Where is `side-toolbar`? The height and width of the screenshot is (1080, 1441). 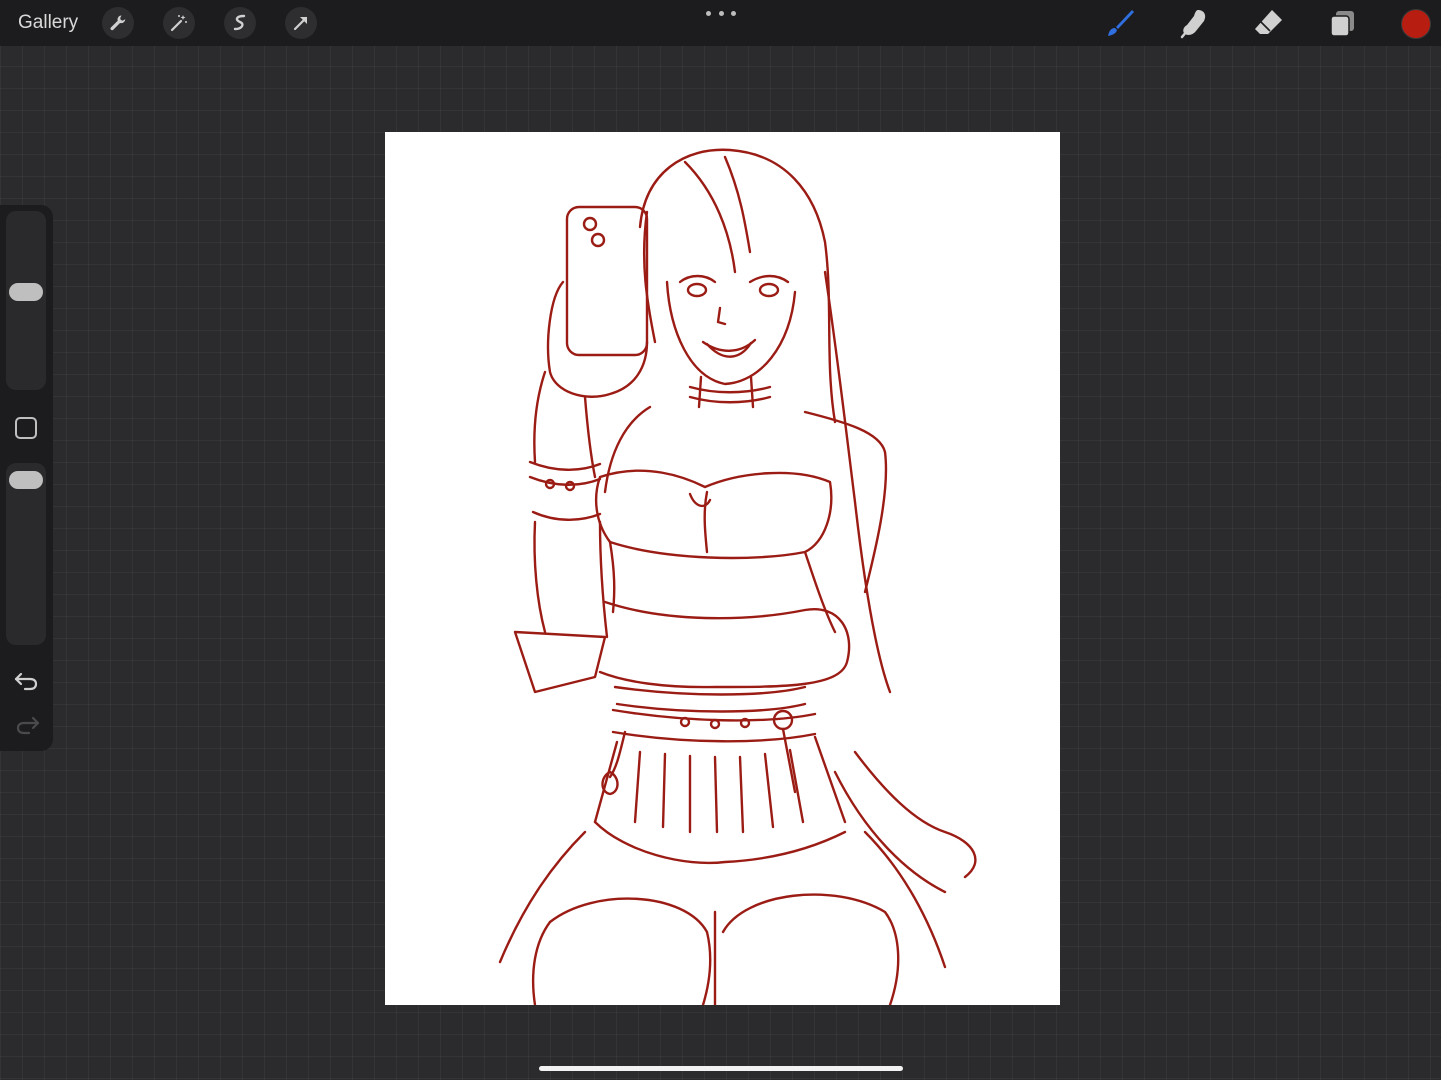
side-toolbar is located at coordinates (26, 478).